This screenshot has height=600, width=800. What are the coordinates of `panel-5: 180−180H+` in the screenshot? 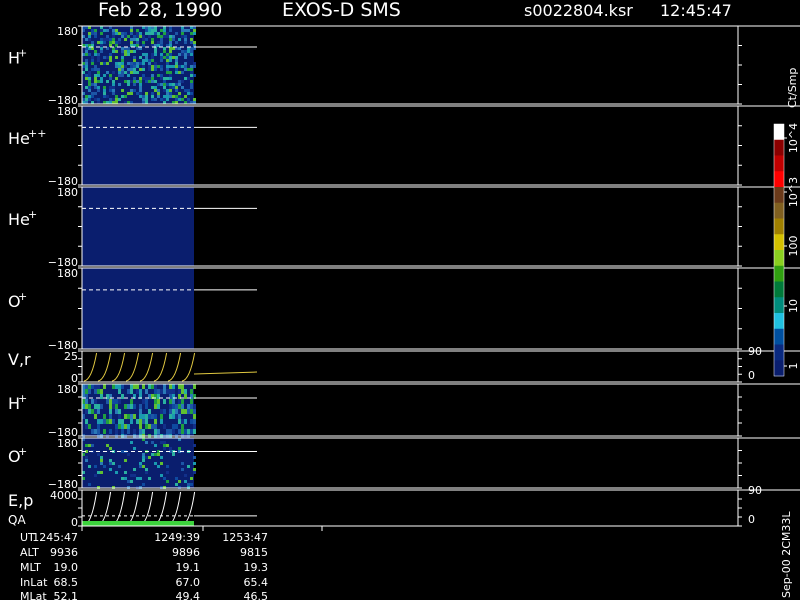 It's located at (404, 411).